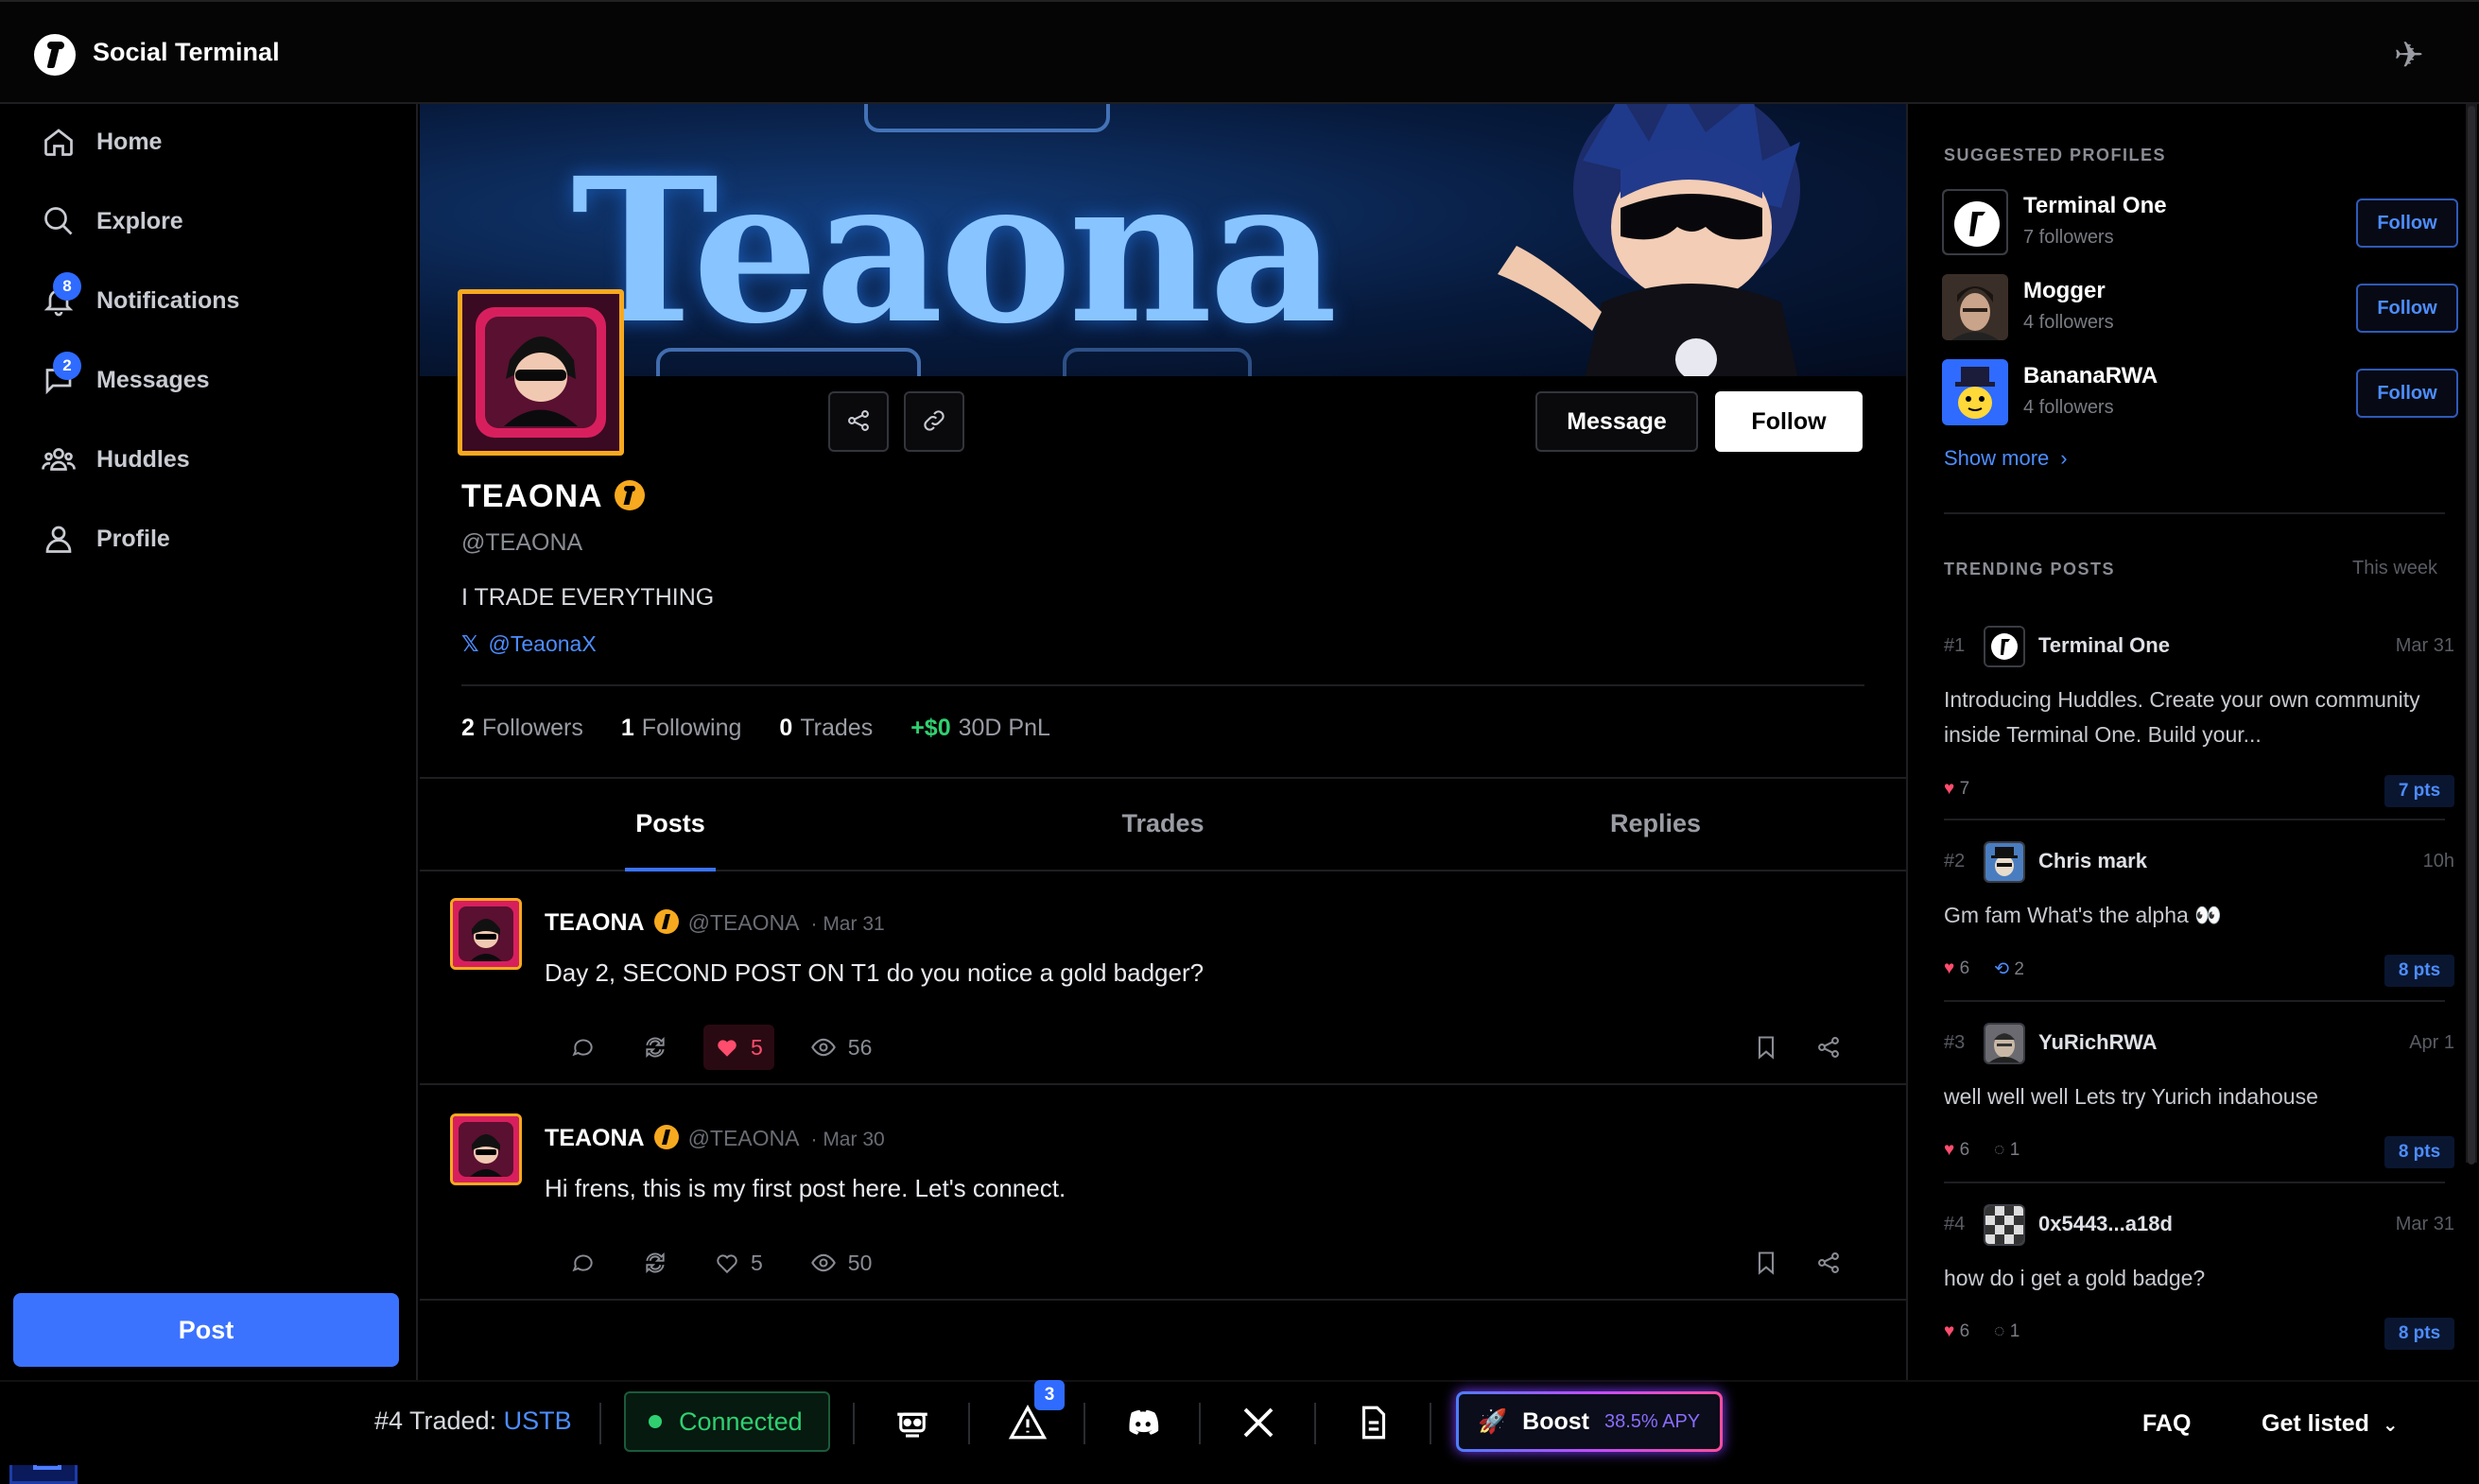 Image resolution: width=2479 pixels, height=1484 pixels. Describe the element at coordinates (112, 221) in the screenshot. I see `sidebar-item-explore: Explore` at that location.